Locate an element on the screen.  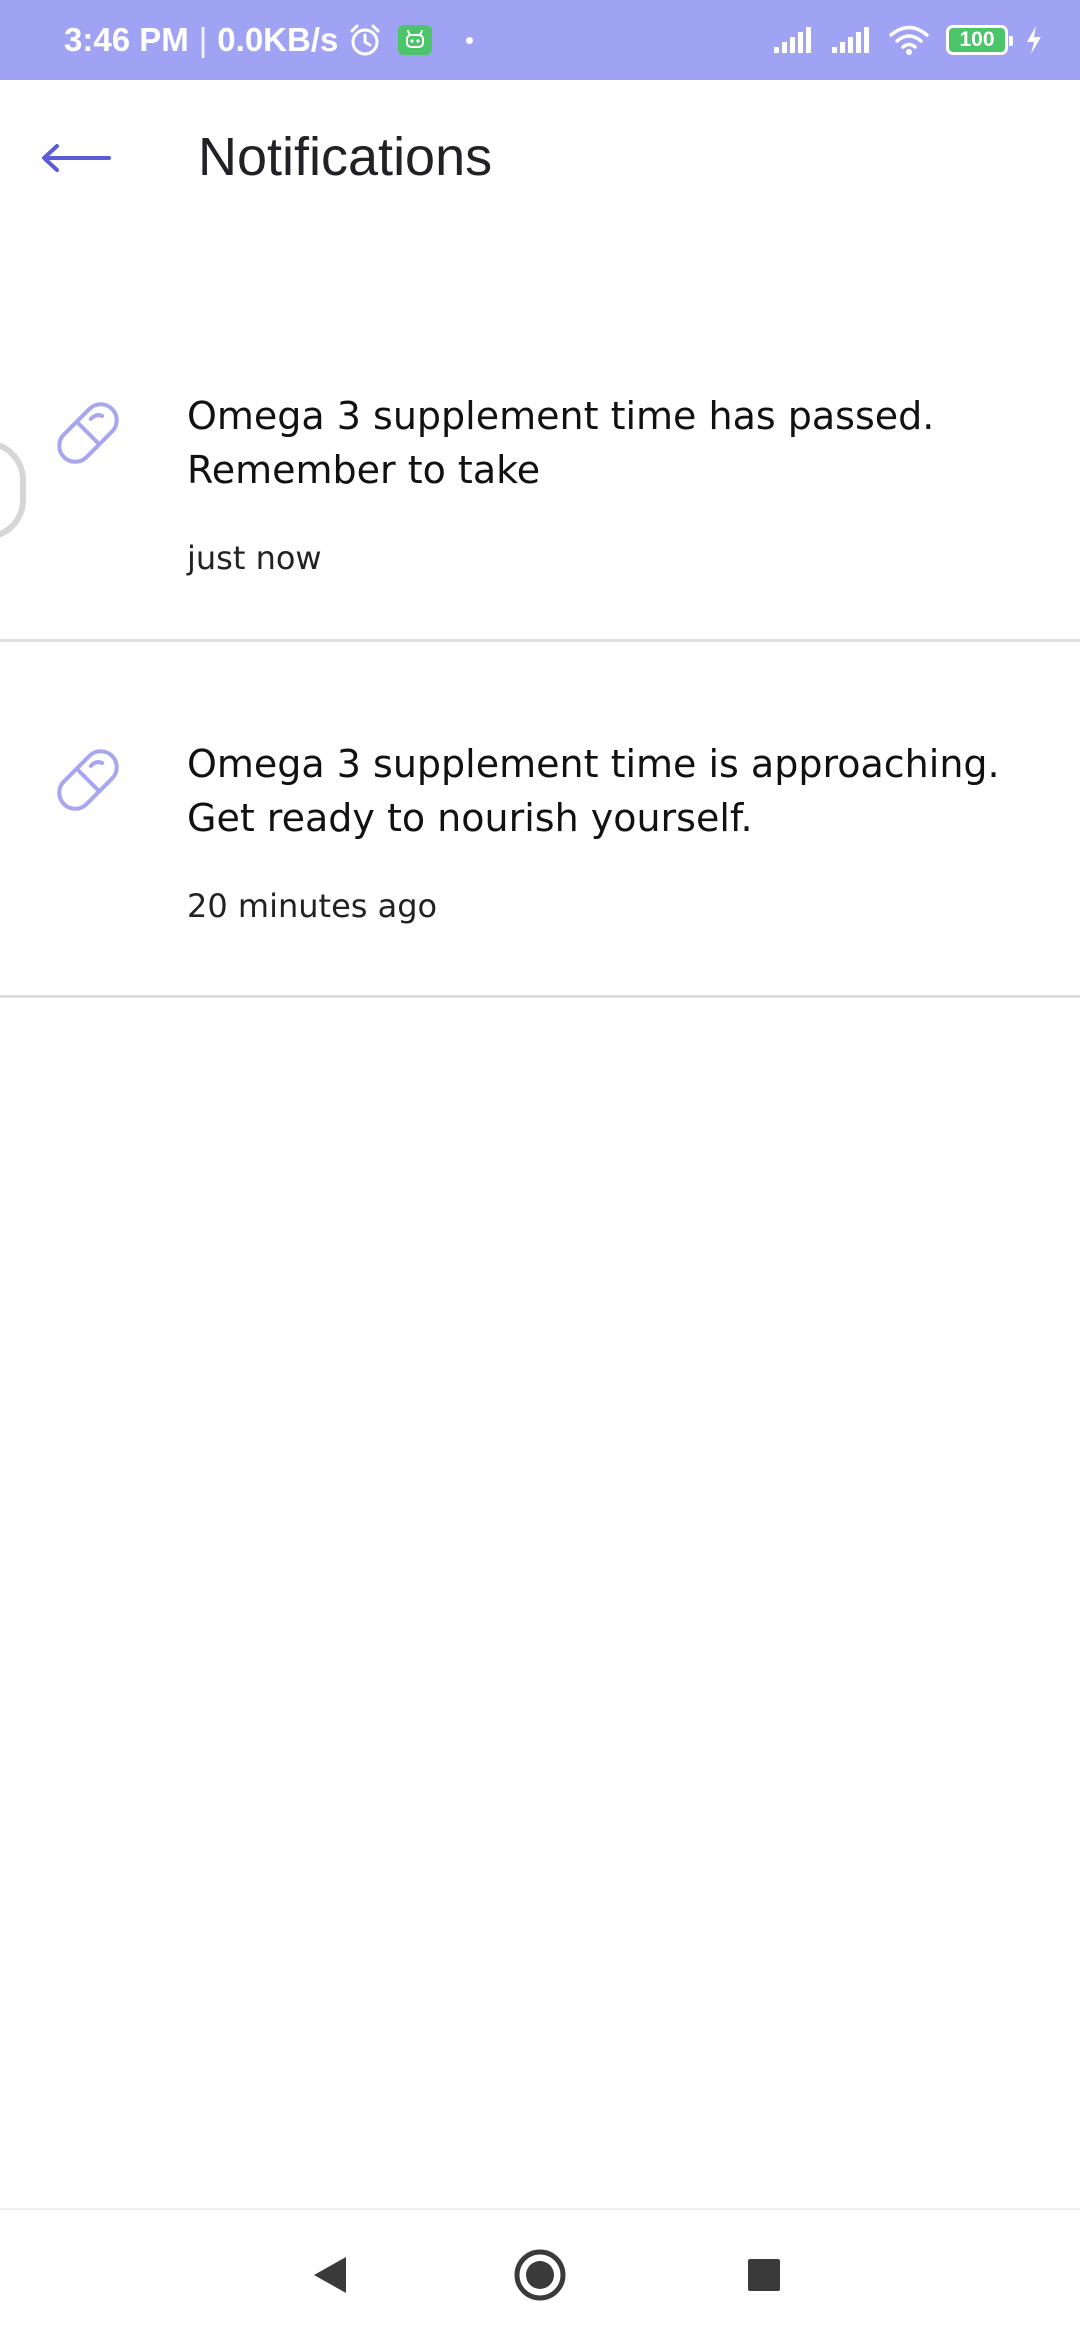
back-triangle-icon is located at coordinates (330, 2275).